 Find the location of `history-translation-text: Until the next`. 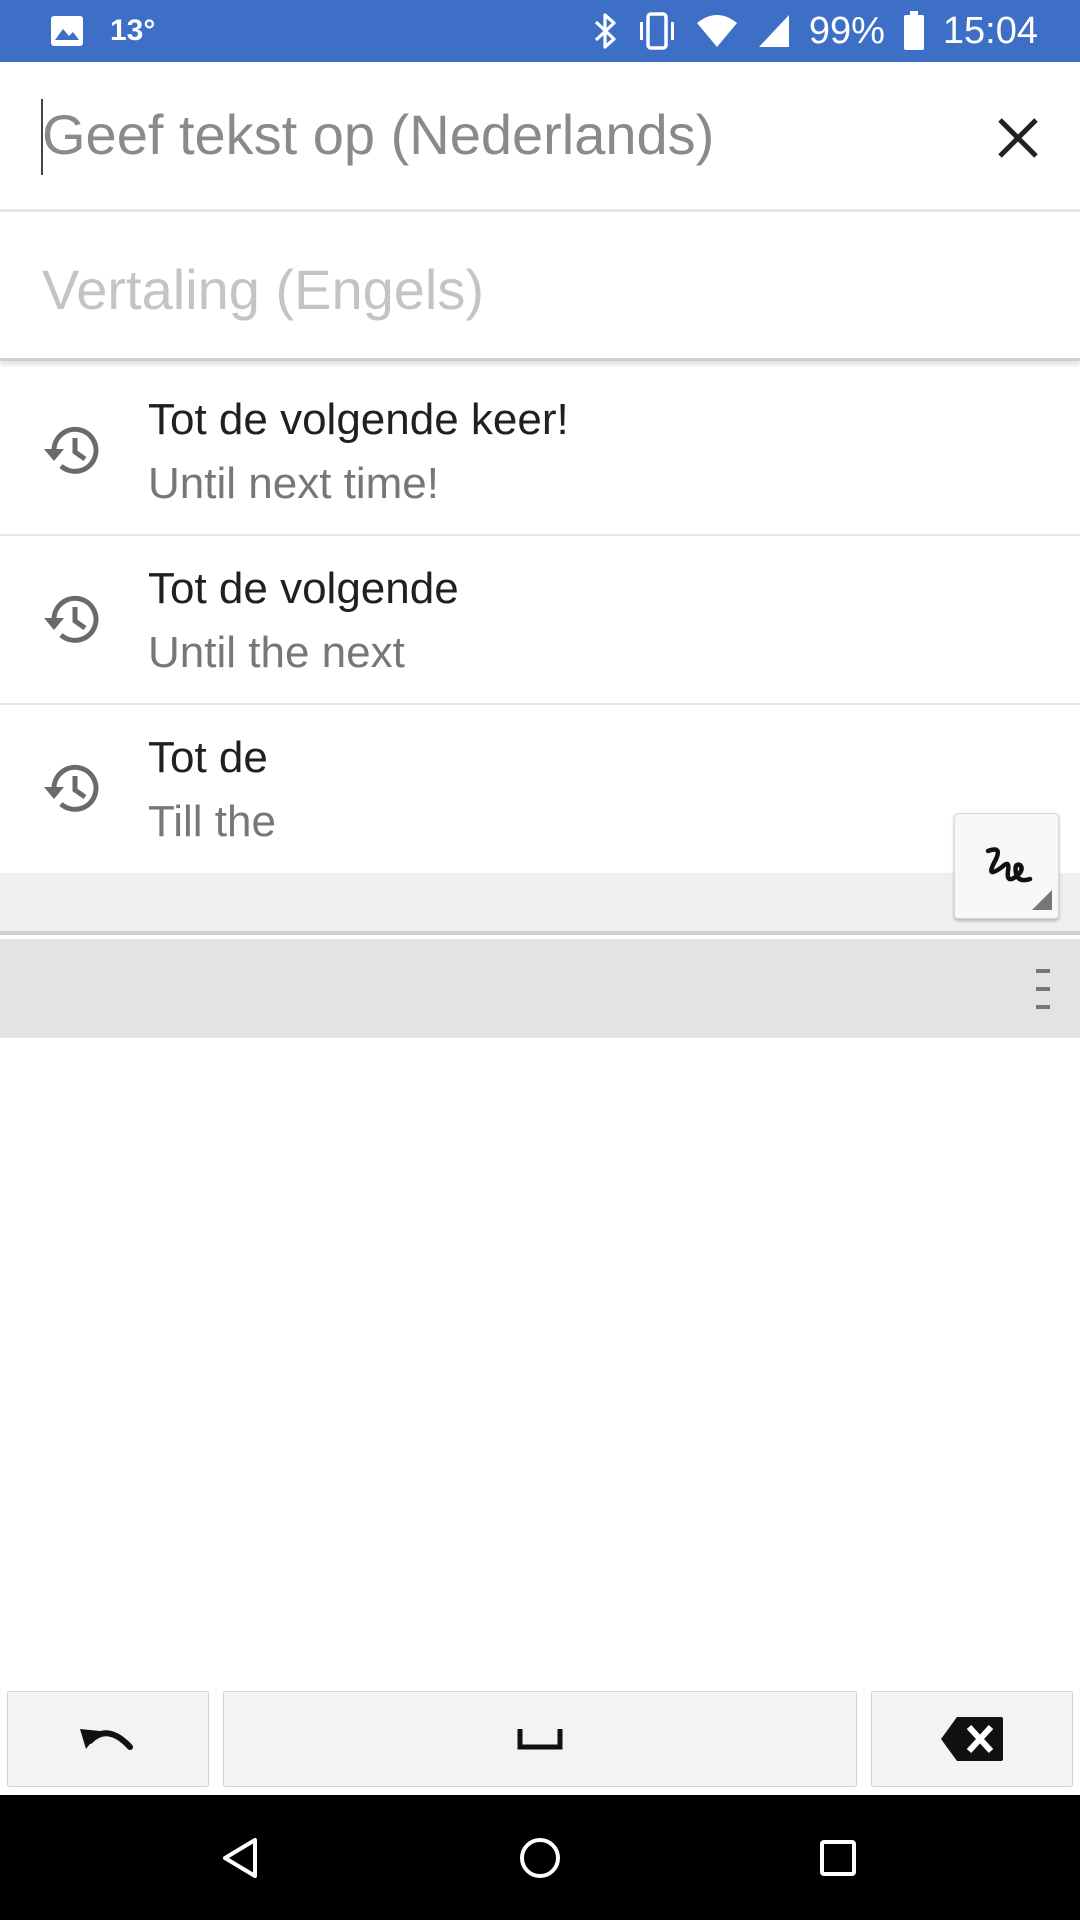

history-translation-text: Until the next is located at coordinates (276, 652).